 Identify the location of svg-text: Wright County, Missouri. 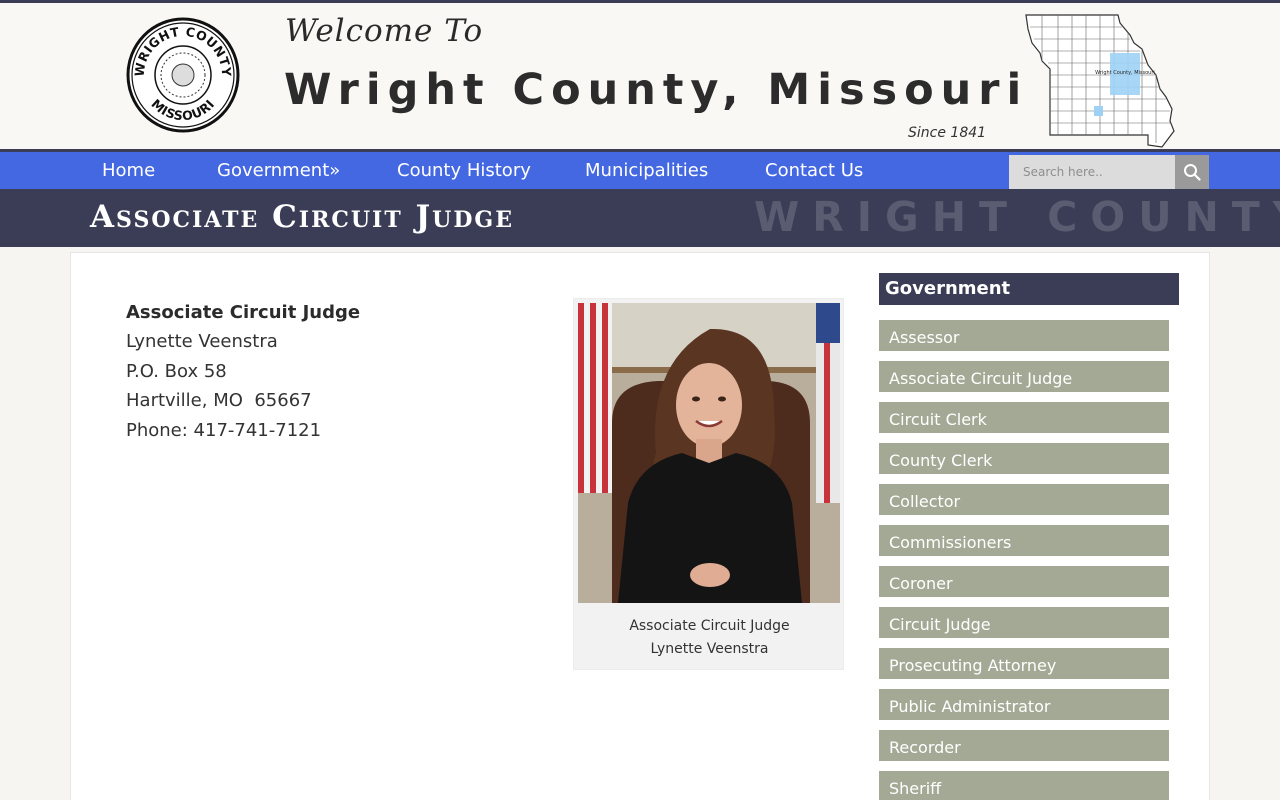
(1125, 73).